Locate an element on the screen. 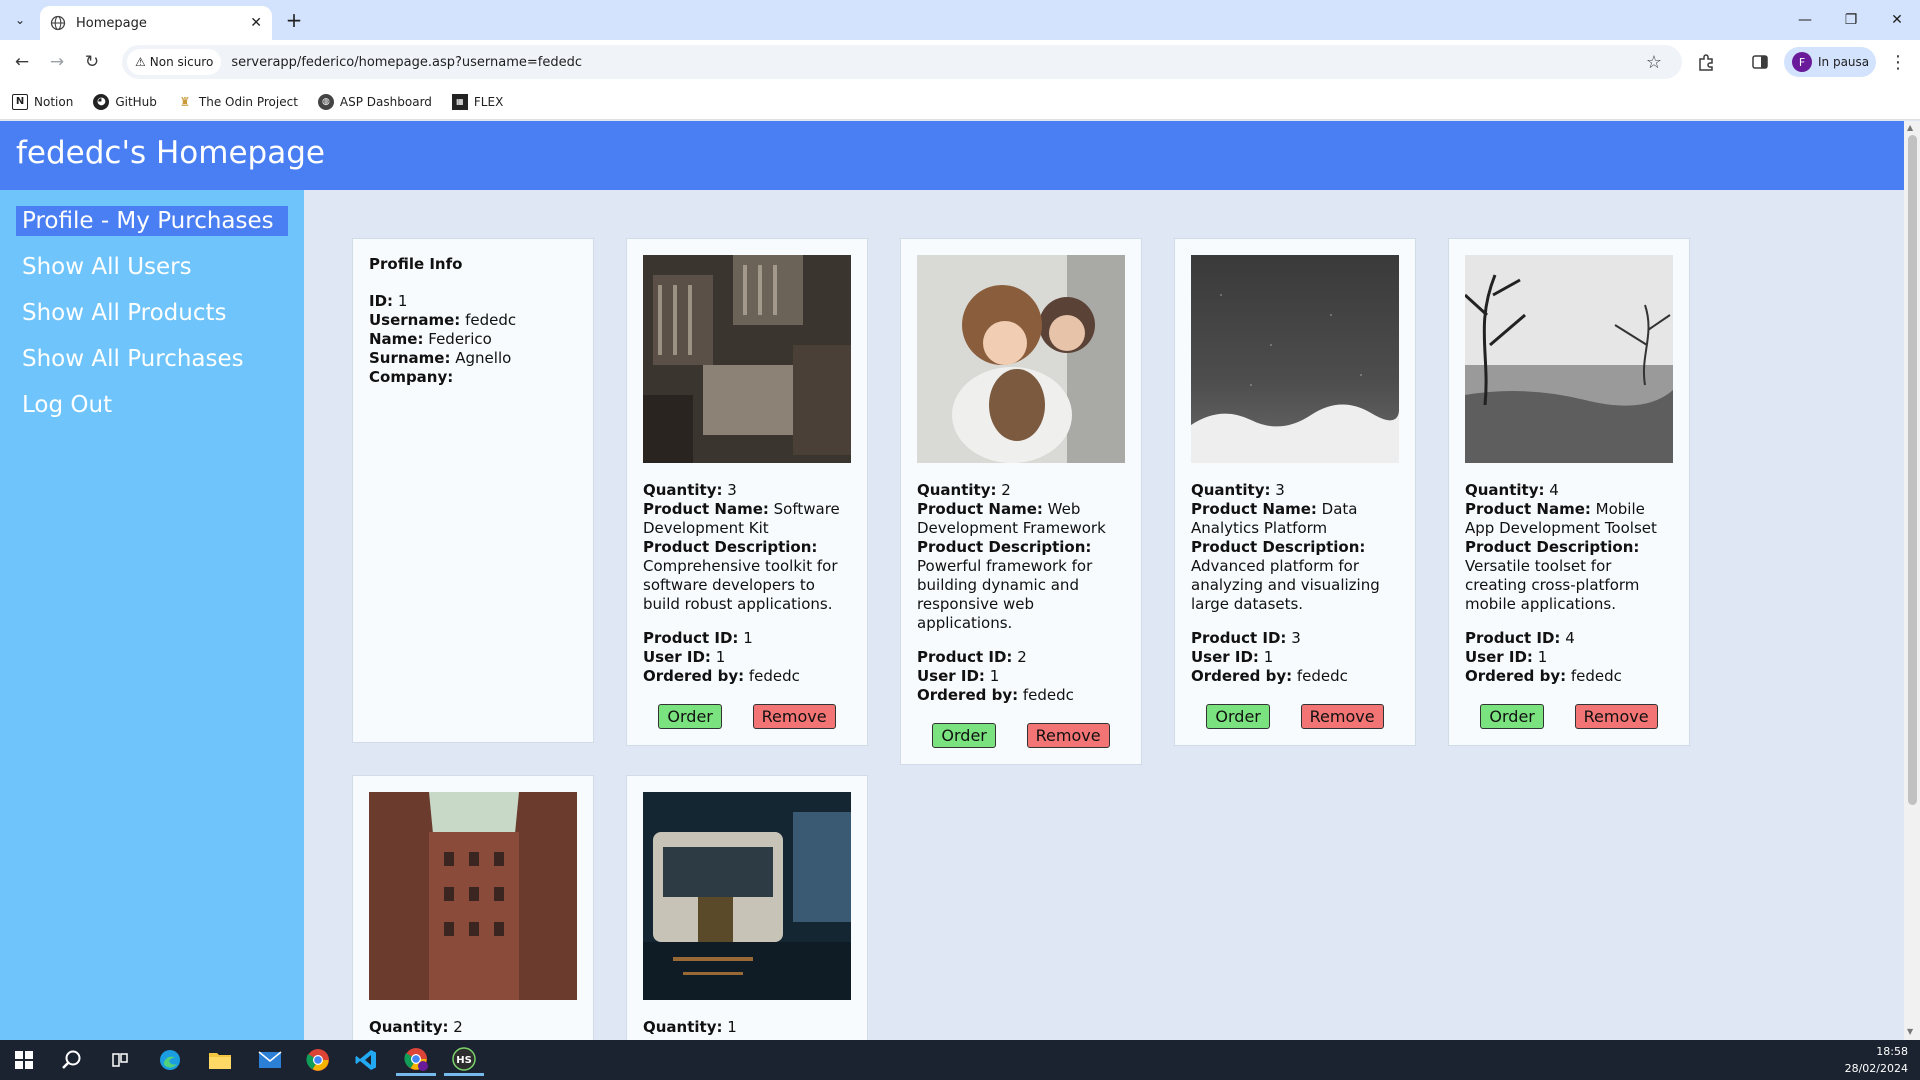  field-label: Ordered by: is located at coordinates (1516, 676).